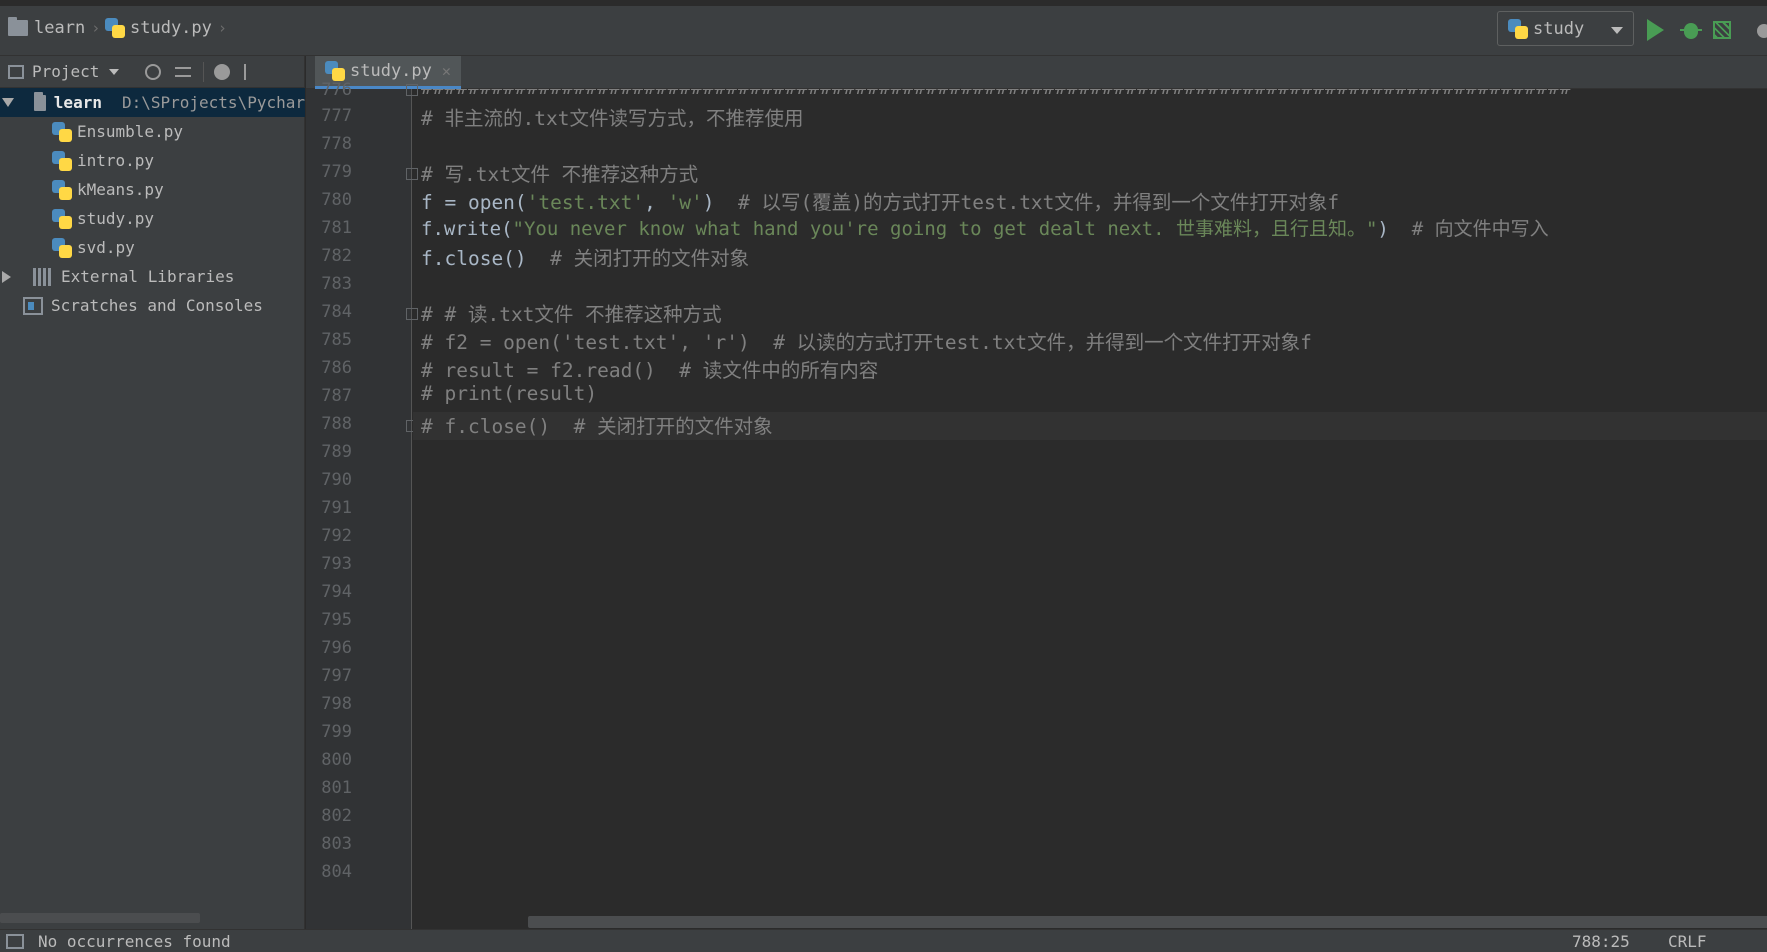 Image resolution: width=1767 pixels, height=952 pixels. What do you see at coordinates (336, 340) in the screenshot?
I see `line-number: 785` at bounding box center [336, 340].